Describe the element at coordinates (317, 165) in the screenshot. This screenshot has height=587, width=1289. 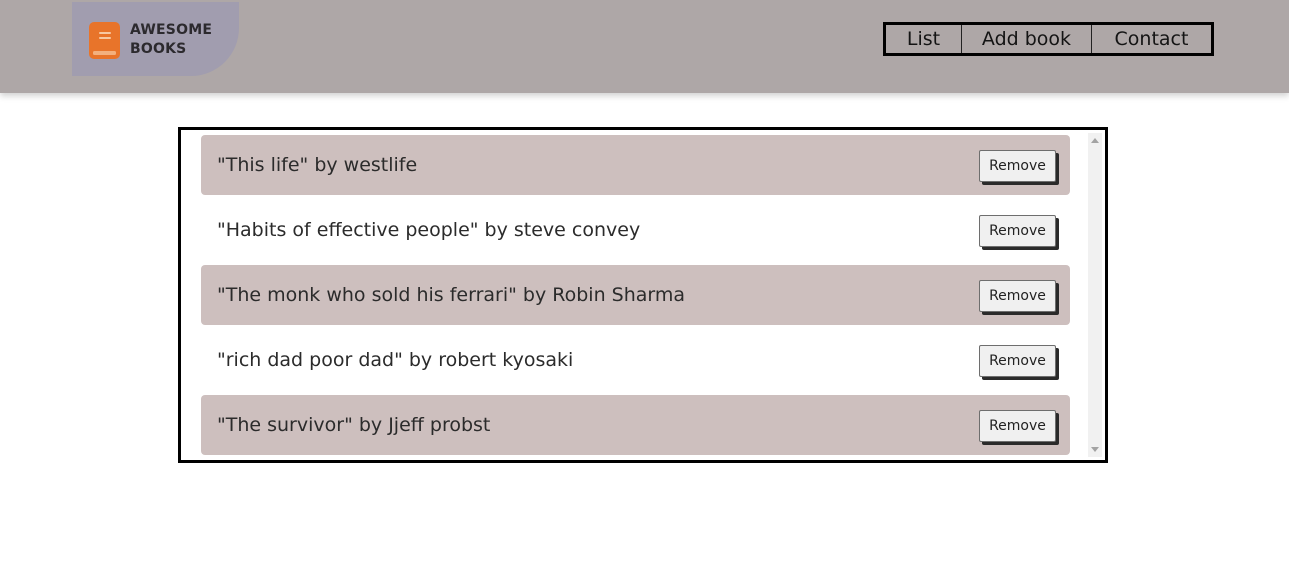
I see `book-title: "This life" by westlife` at that location.